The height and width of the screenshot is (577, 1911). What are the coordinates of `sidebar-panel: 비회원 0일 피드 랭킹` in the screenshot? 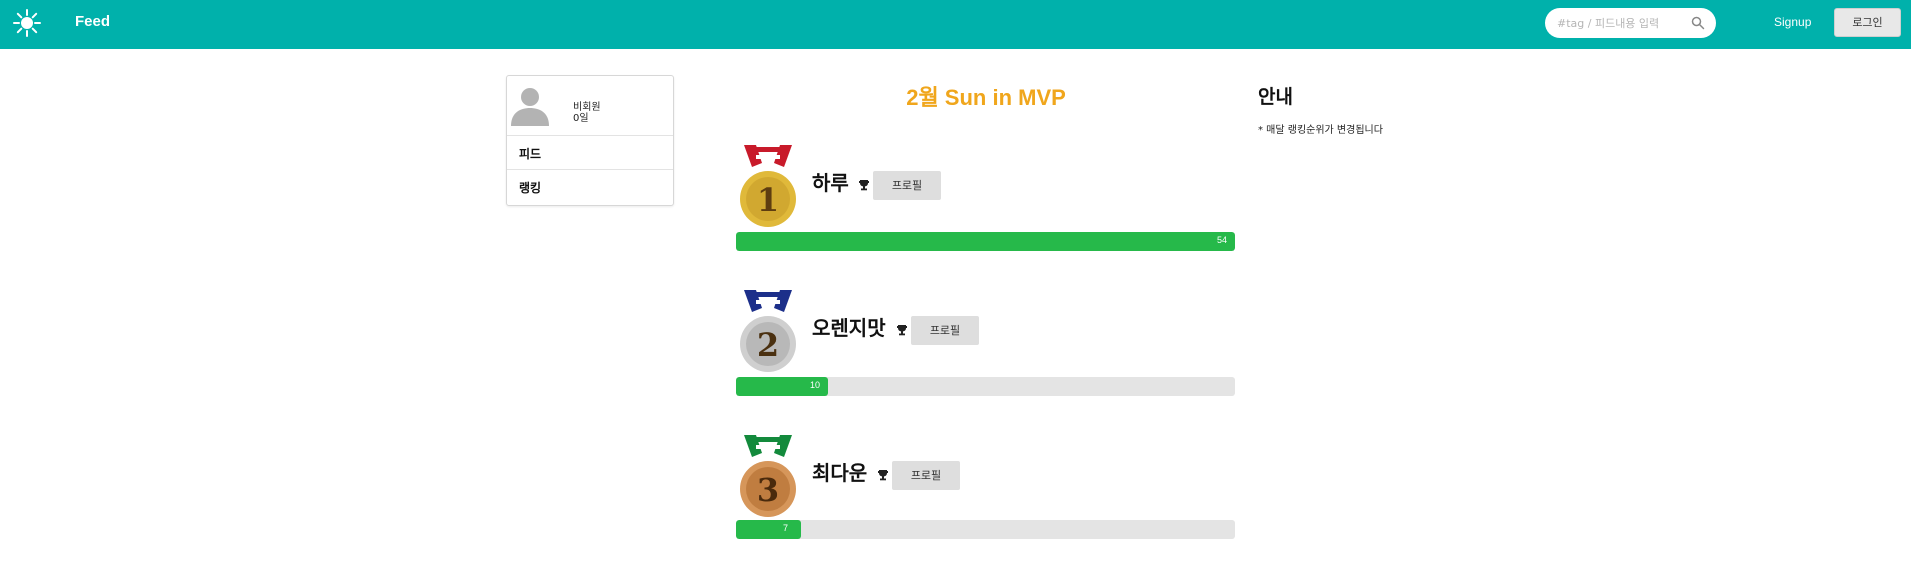 It's located at (590, 140).